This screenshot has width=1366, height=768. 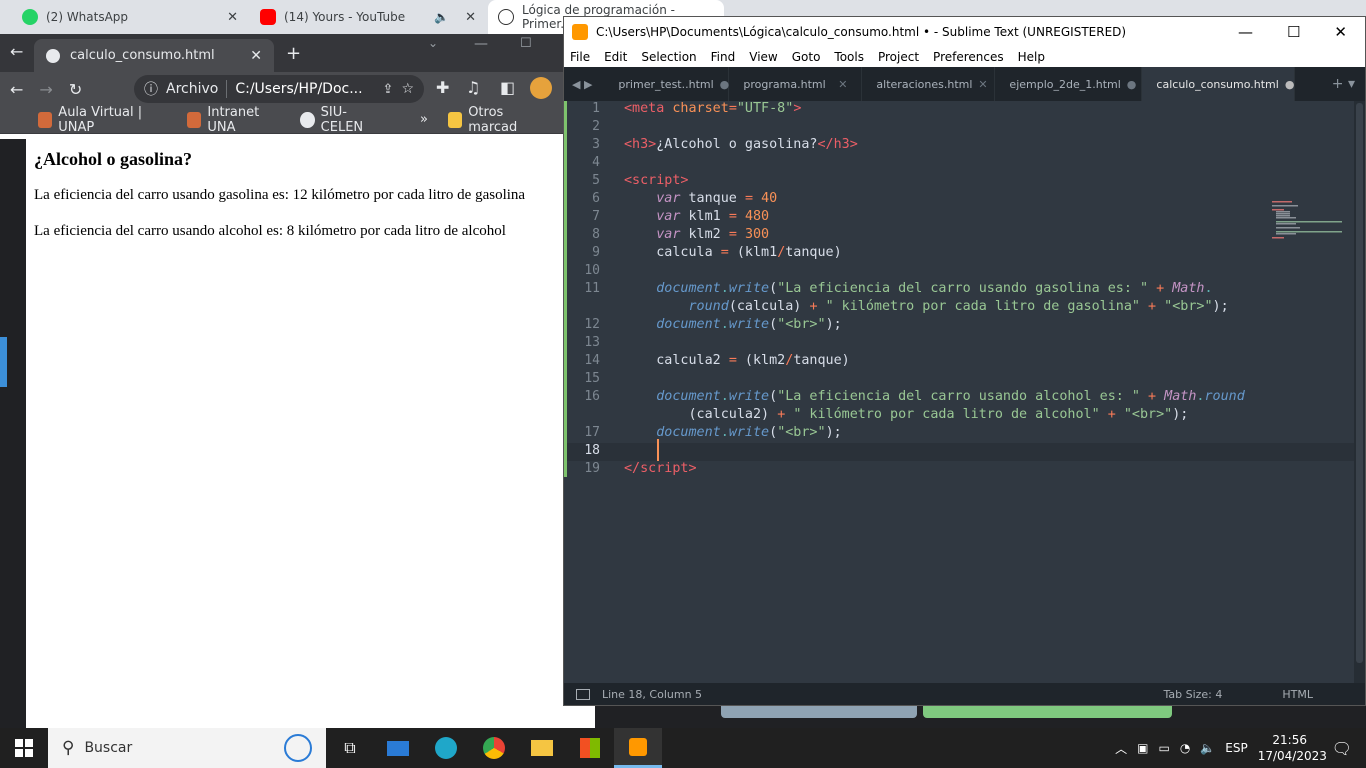 What do you see at coordinates (968, 57) in the screenshot?
I see `menu-preferences: Preferences` at bounding box center [968, 57].